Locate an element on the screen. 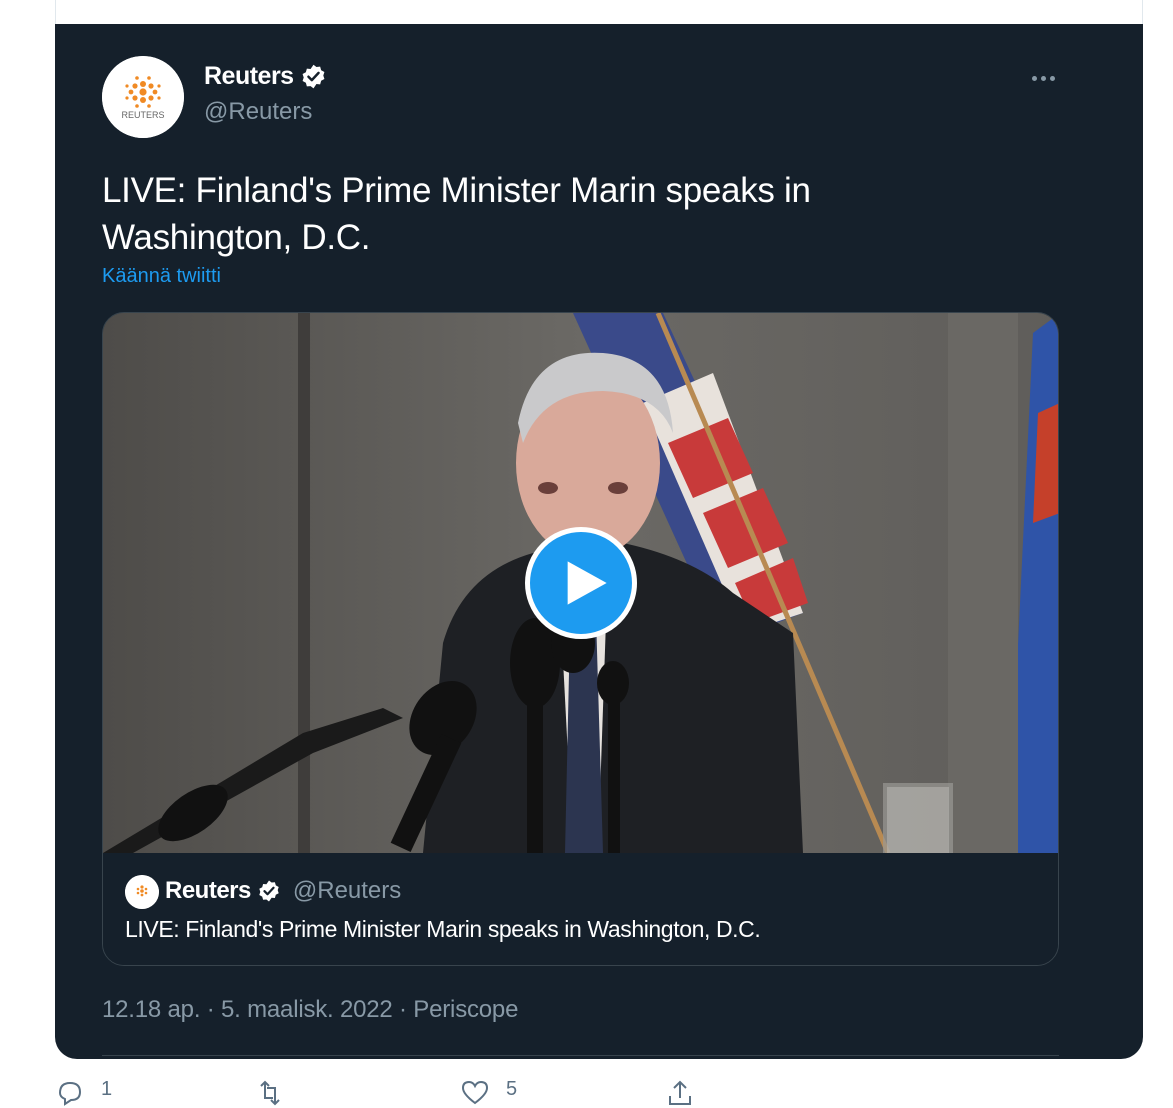 The width and height of the screenshot is (1173, 1108). retweet-icon is located at coordinates (270, 1093).